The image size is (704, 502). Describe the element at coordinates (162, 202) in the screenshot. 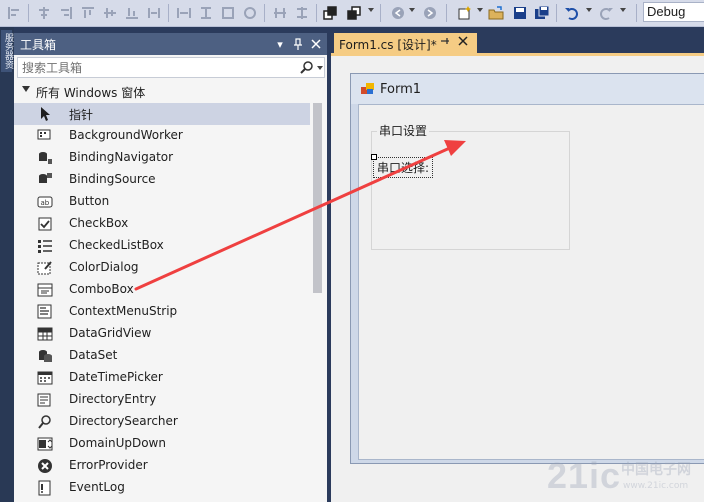

I see `toolbox-item: ab Button` at that location.